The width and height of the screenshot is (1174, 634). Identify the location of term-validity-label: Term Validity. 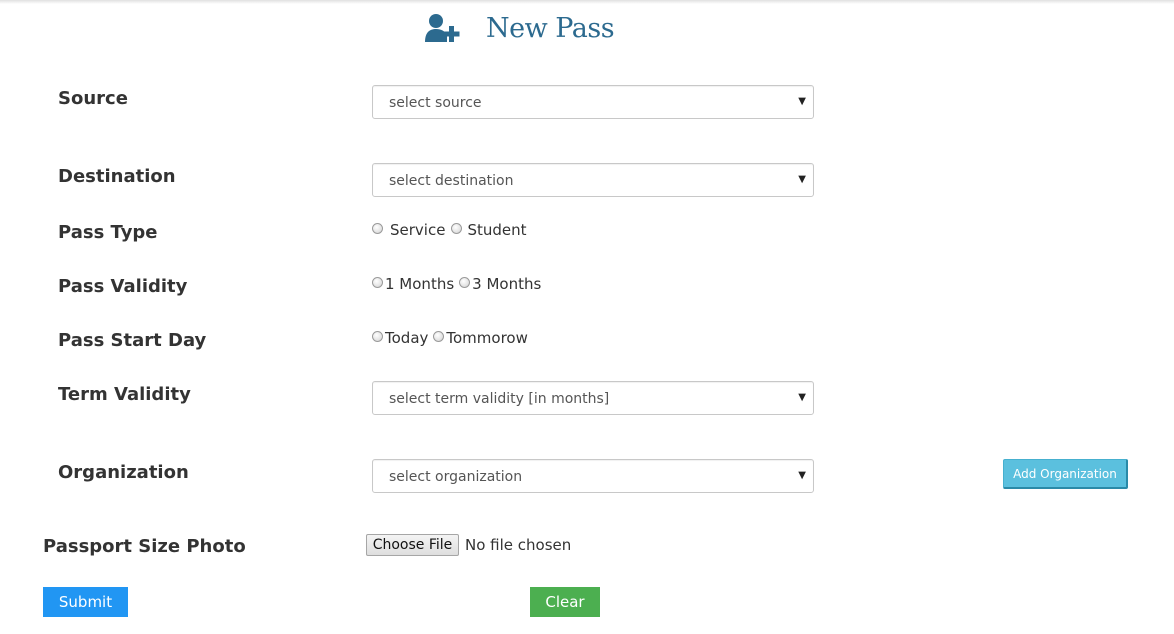
(124, 394).